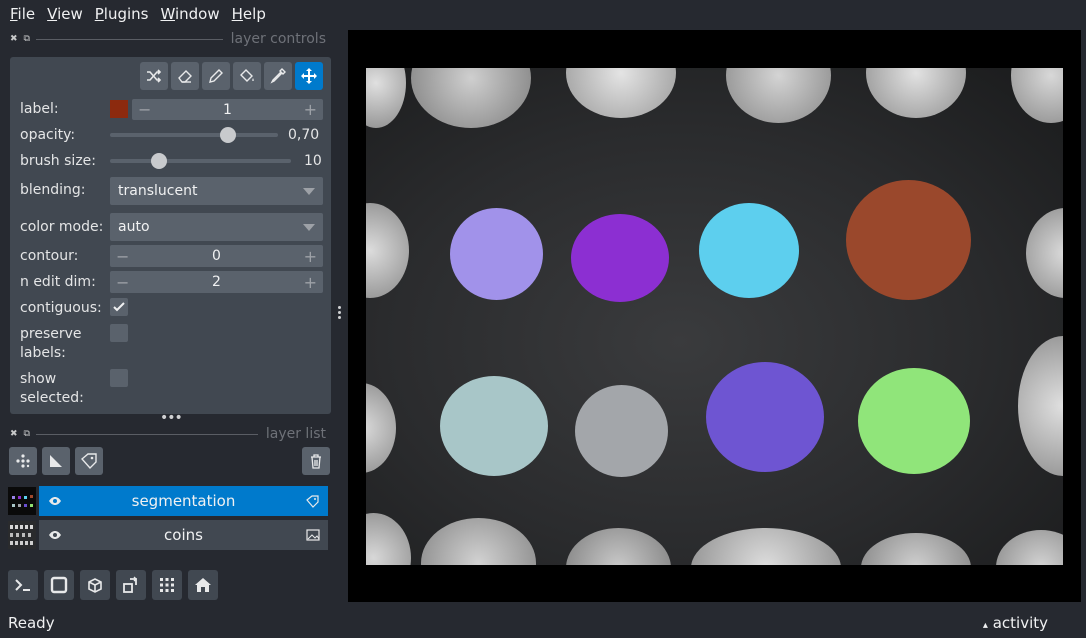 This screenshot has height=638, width=1086. Describe the element at coordinates (313, 535) in the screenshot. I see `image-icon` at that location.